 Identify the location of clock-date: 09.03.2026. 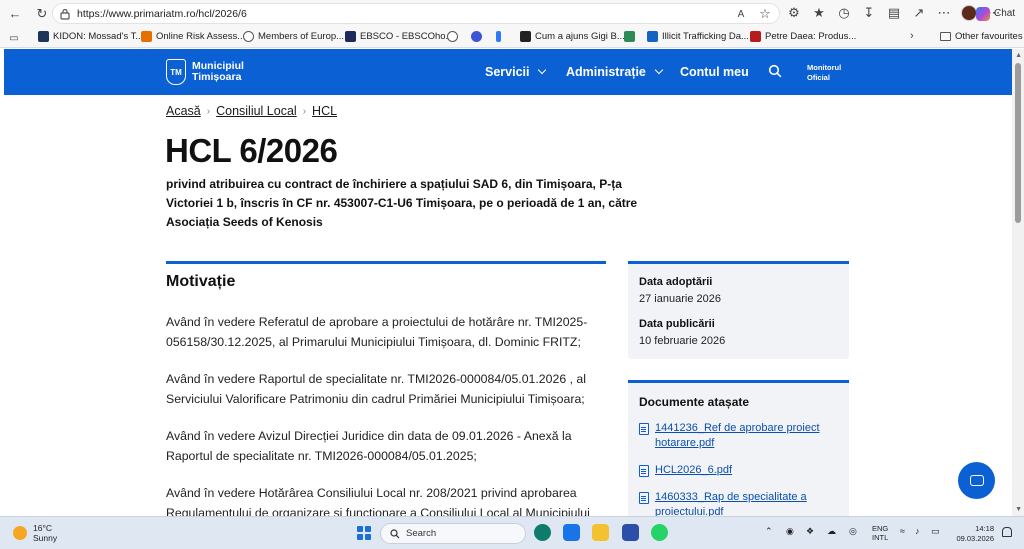
(975, 538).